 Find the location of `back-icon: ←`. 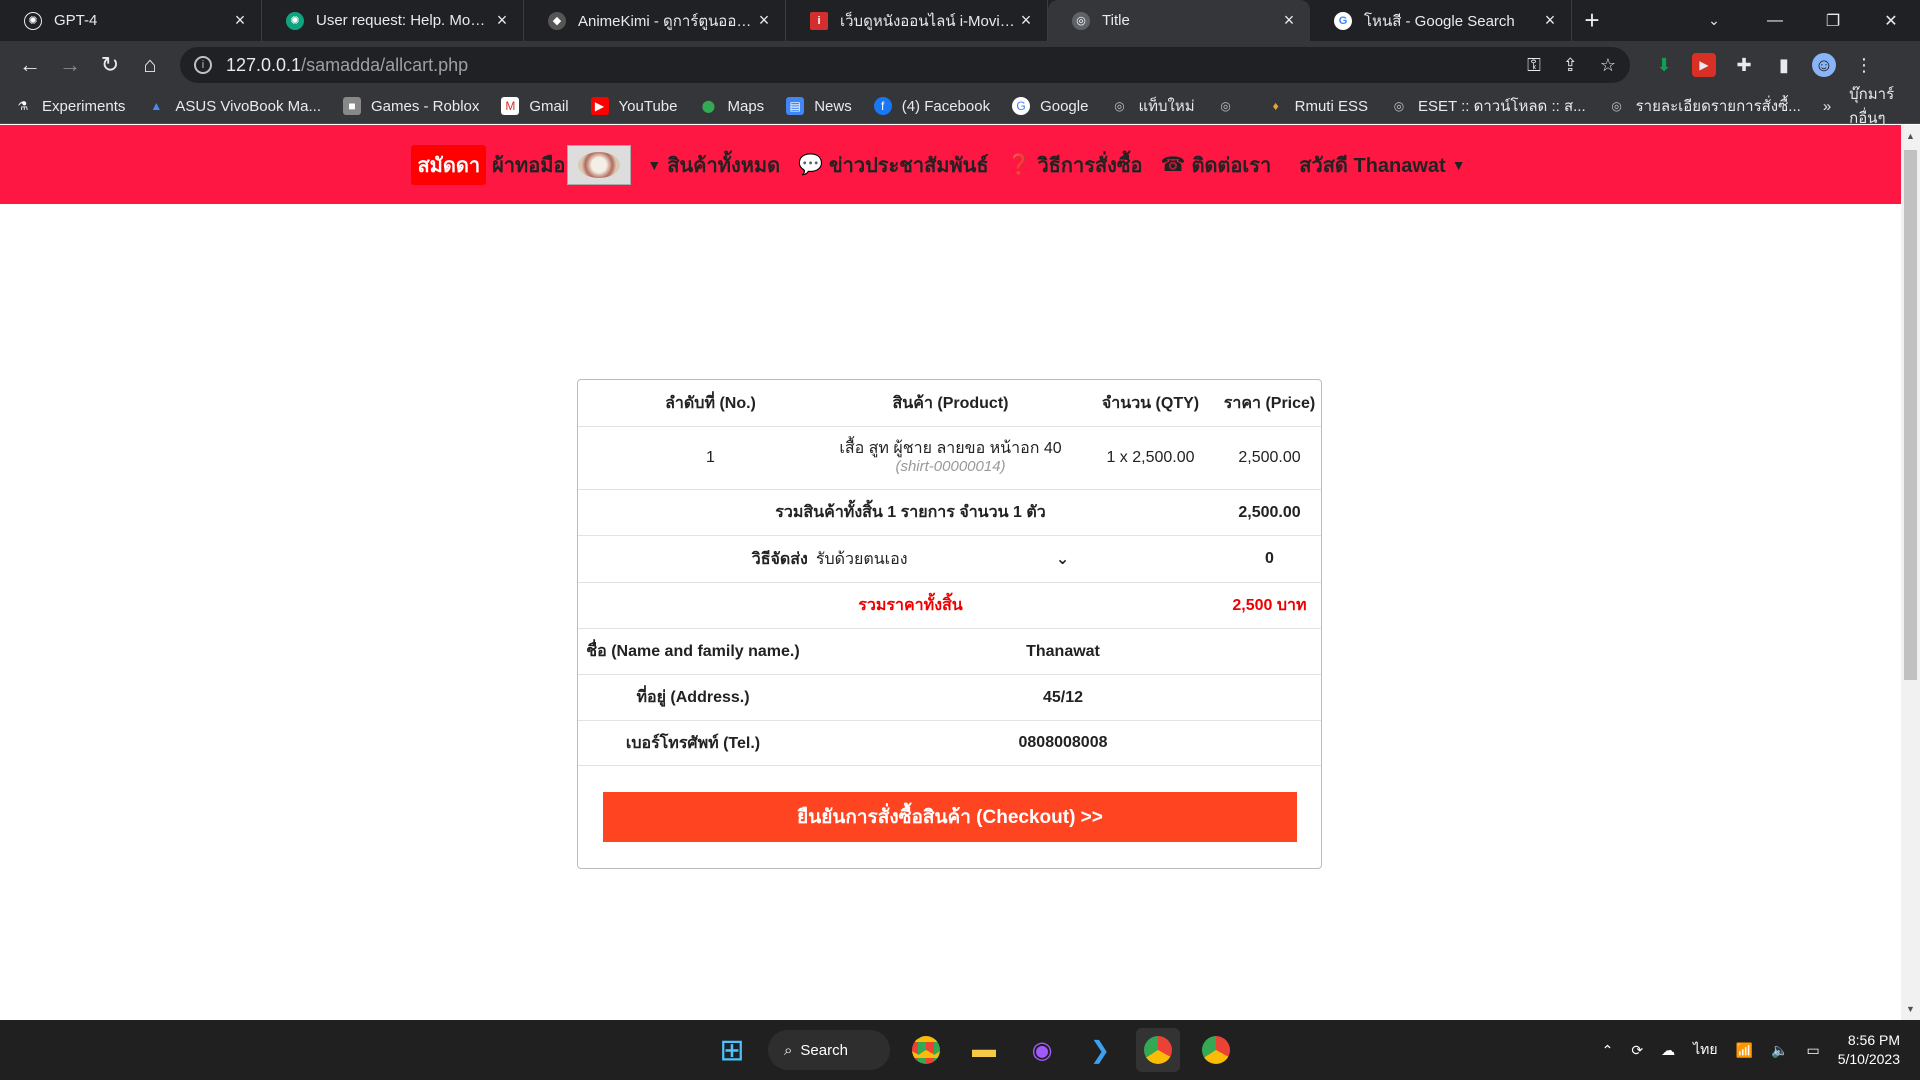

back-icon: ← is located at coordinates (30, 65).